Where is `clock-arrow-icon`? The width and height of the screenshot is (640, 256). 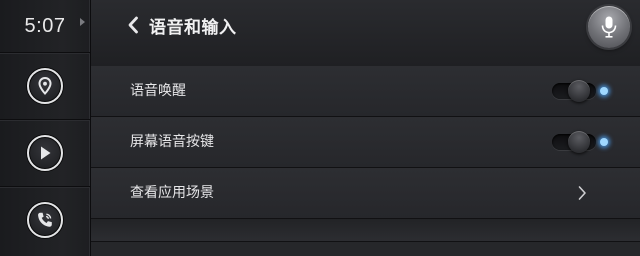
clock-arrow-icon is located at coordinates (82, 22).